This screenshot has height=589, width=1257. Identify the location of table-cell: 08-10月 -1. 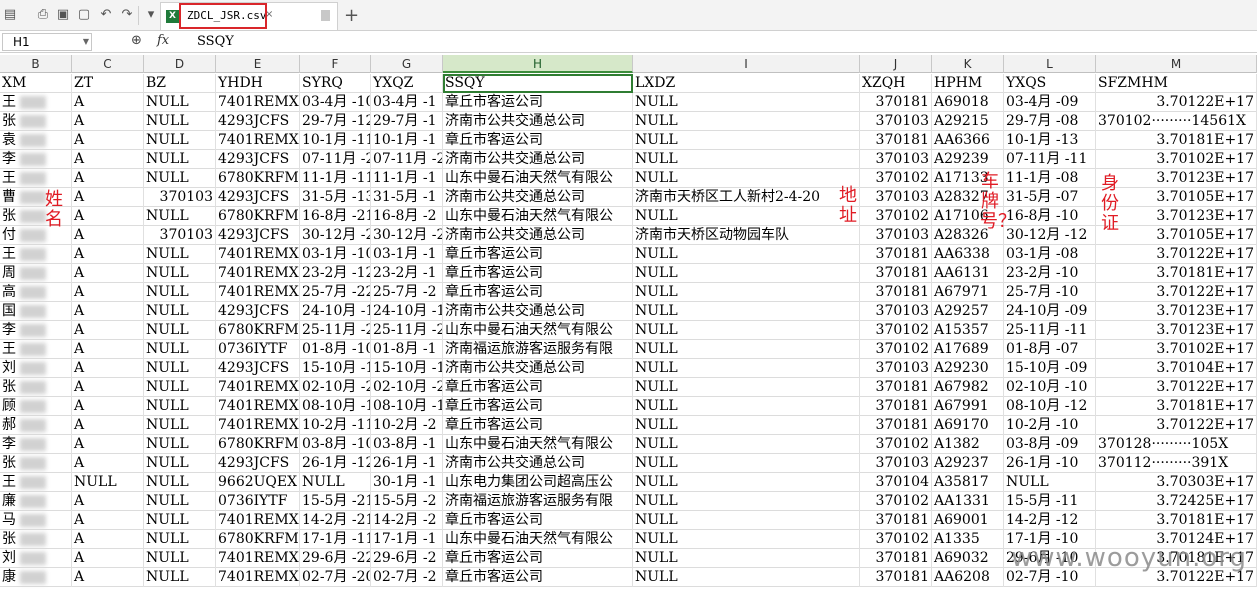
(407, 406).